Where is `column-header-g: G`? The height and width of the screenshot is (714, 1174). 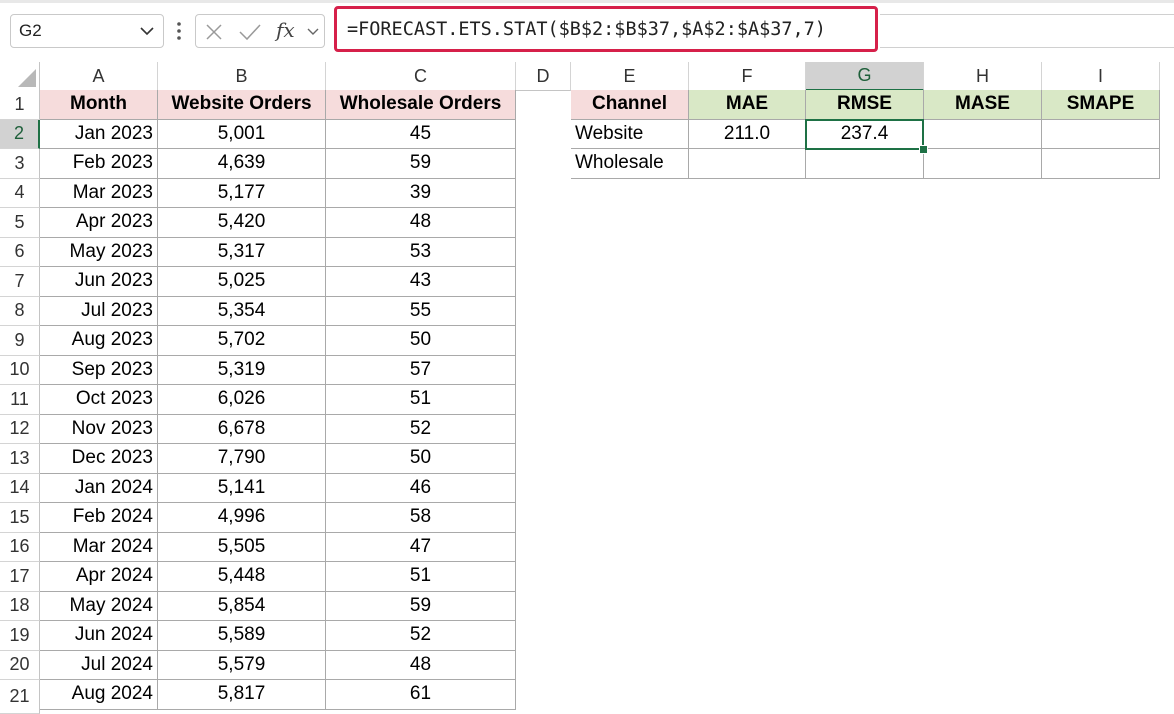
column-header-g: G is located at coordinates (865, 76).